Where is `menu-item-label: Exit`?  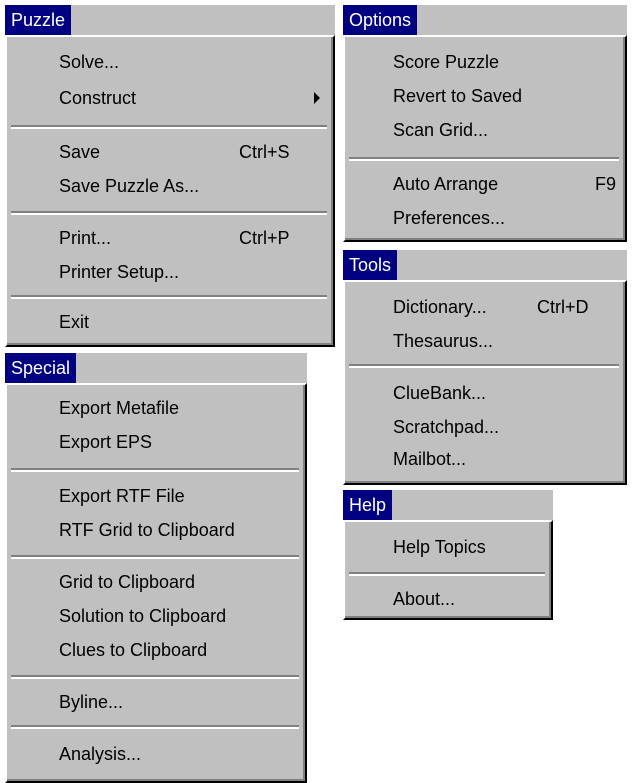
menu-item-label: Exit is located at coordinates (74, 322).